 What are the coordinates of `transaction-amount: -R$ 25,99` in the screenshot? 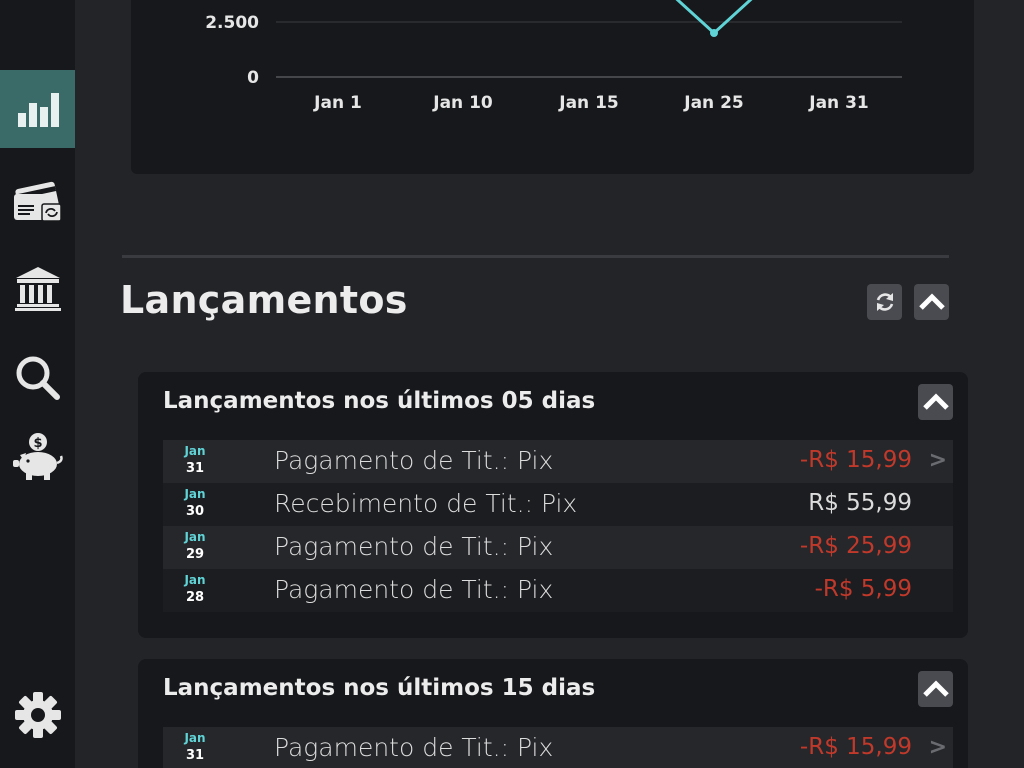 It's located at (855, 546).